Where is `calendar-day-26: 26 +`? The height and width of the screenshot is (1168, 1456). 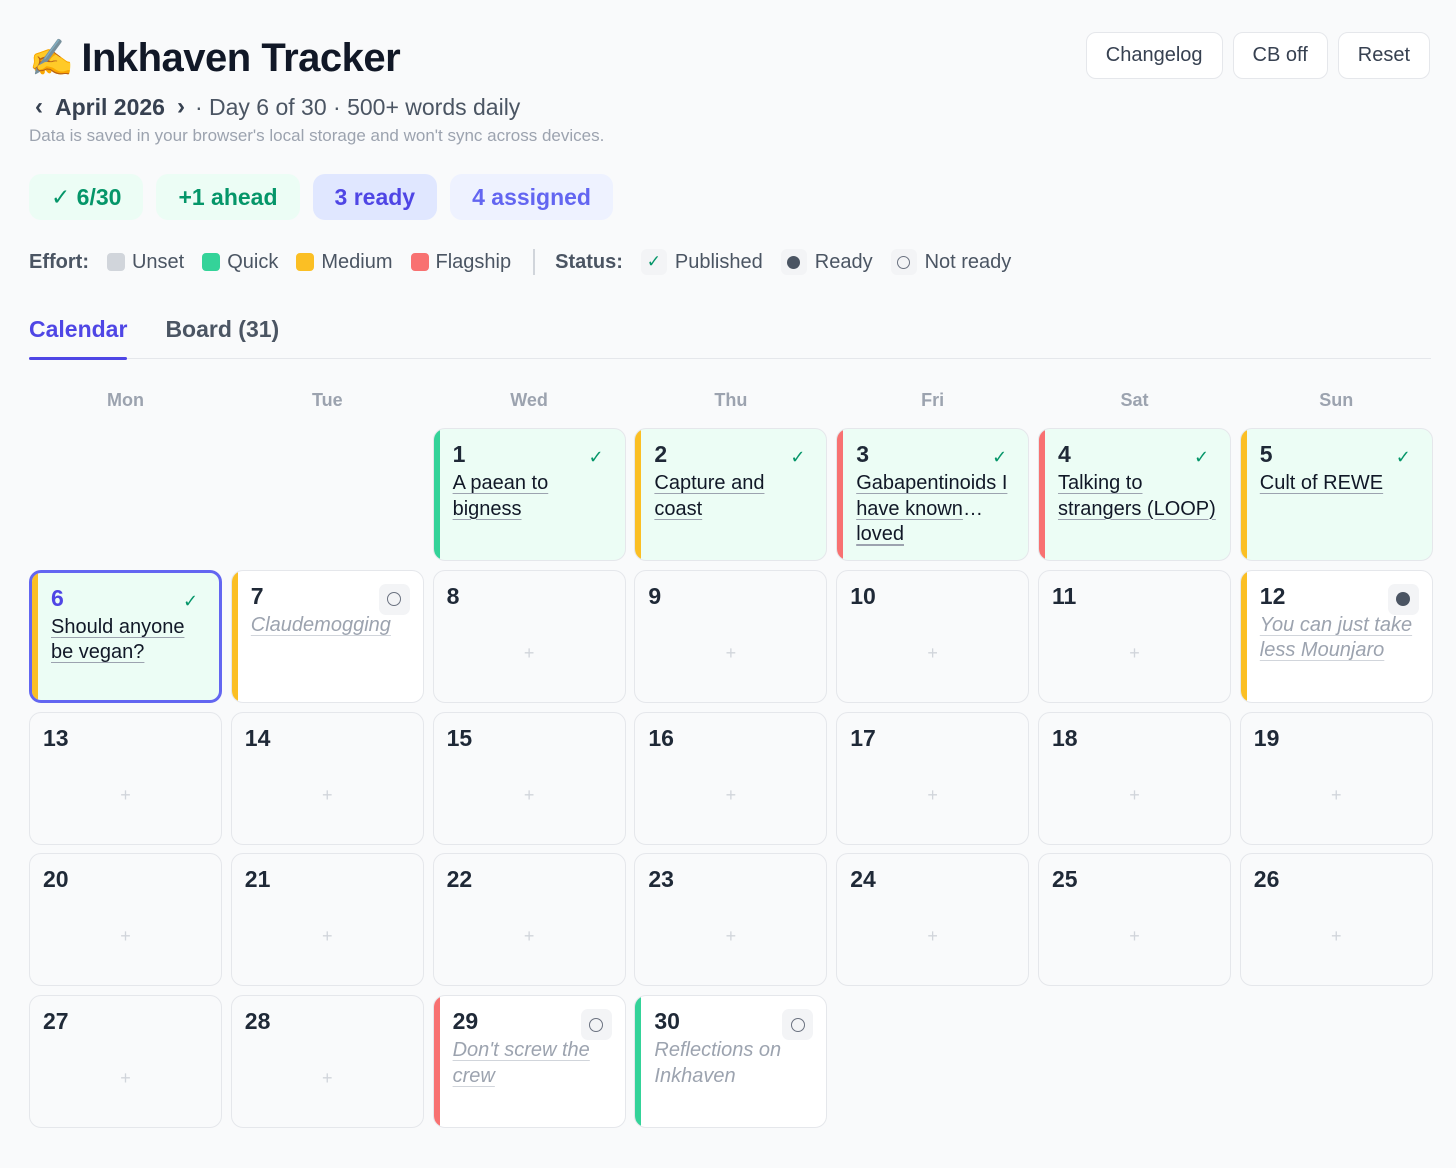
calendar-day-26: 26 + is located at coordinates (1336, 920).